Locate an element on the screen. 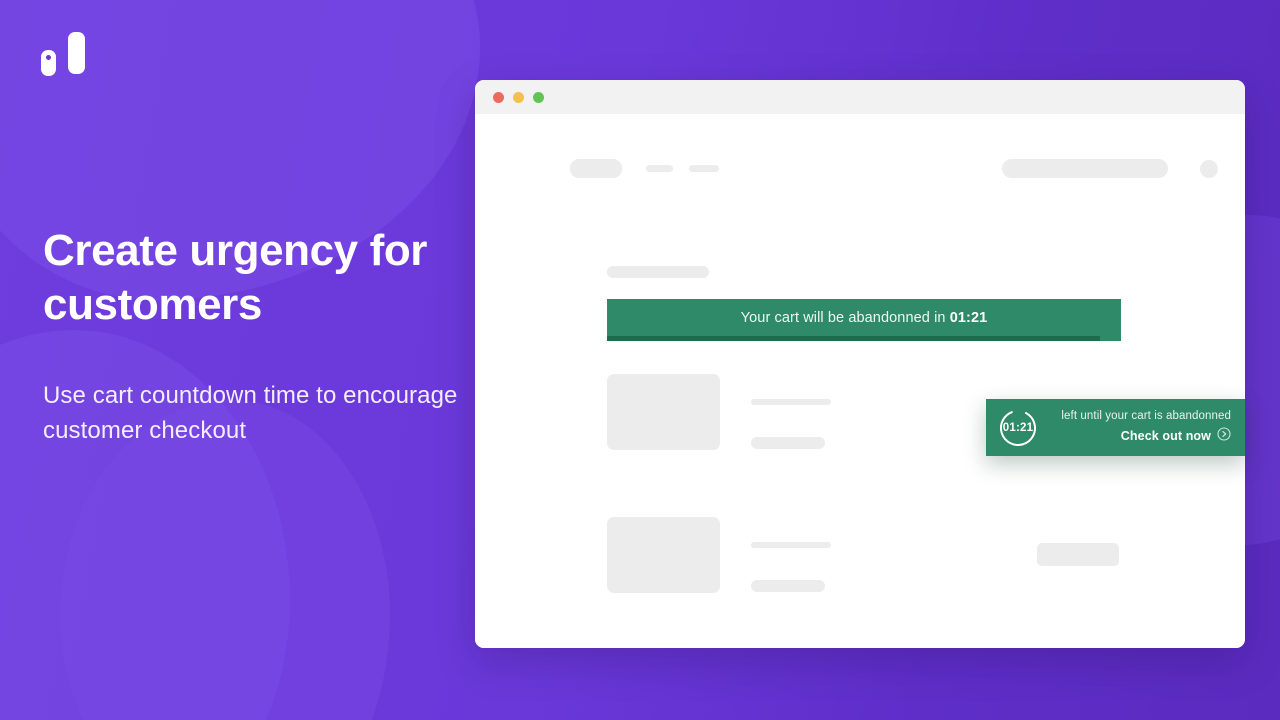 Image resolution: width=1280 pixels, height=720 pixels. logo-bar-short is located at coordinates (48, 63).